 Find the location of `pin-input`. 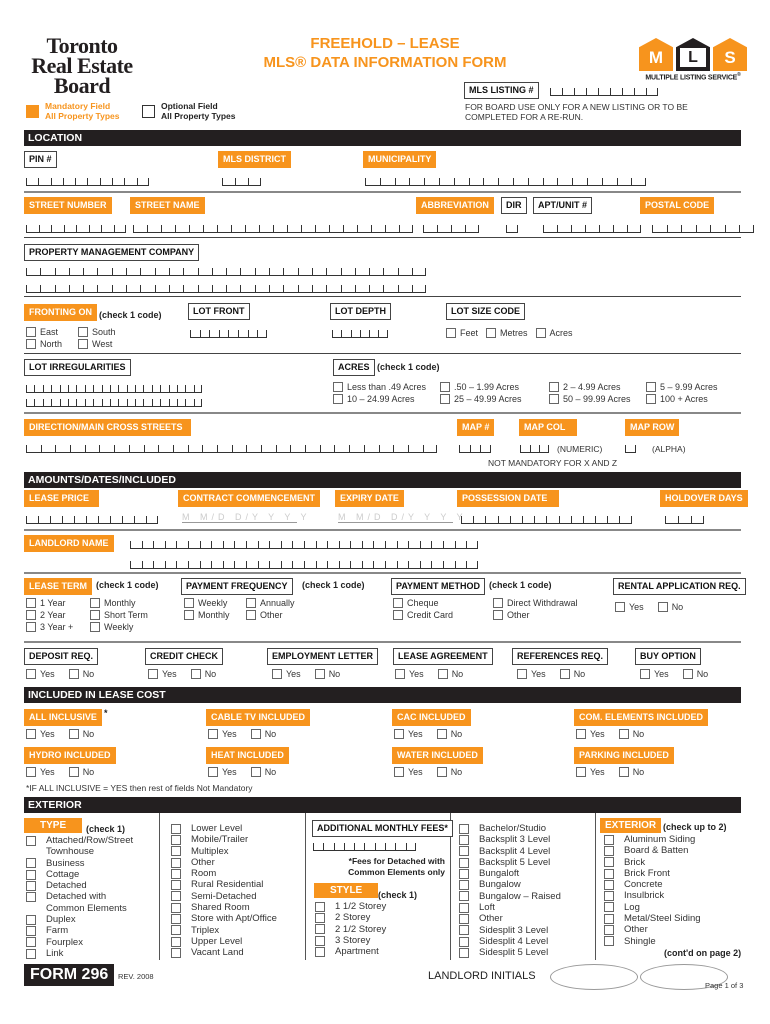

pin-input is located at coordinates (87, 182).